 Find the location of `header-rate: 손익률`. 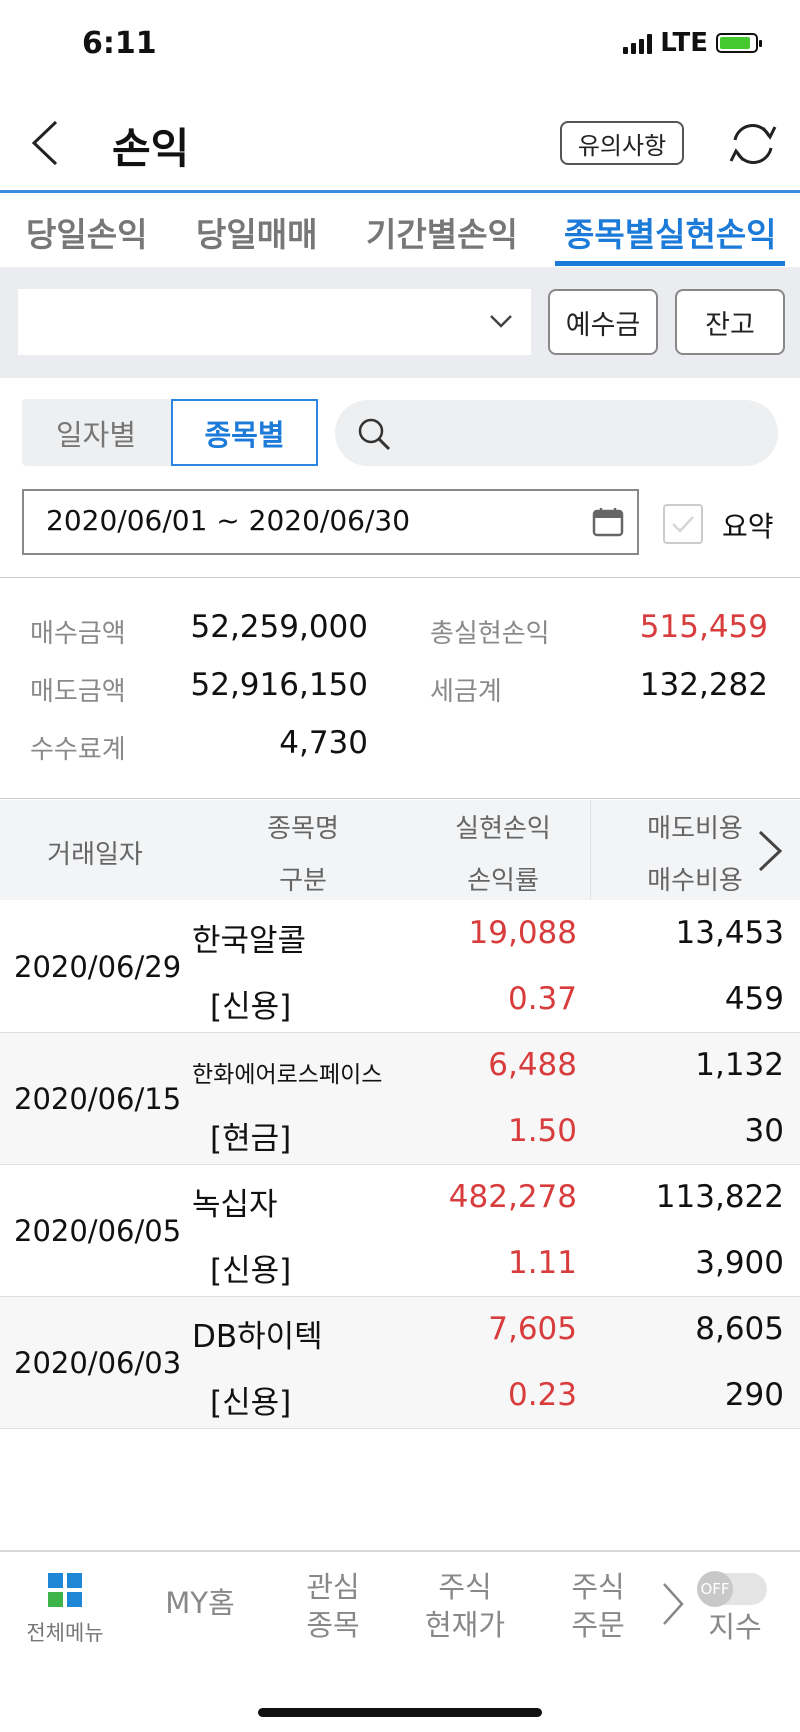

header-rate: 손익률 is located at coordinates (503, 881).